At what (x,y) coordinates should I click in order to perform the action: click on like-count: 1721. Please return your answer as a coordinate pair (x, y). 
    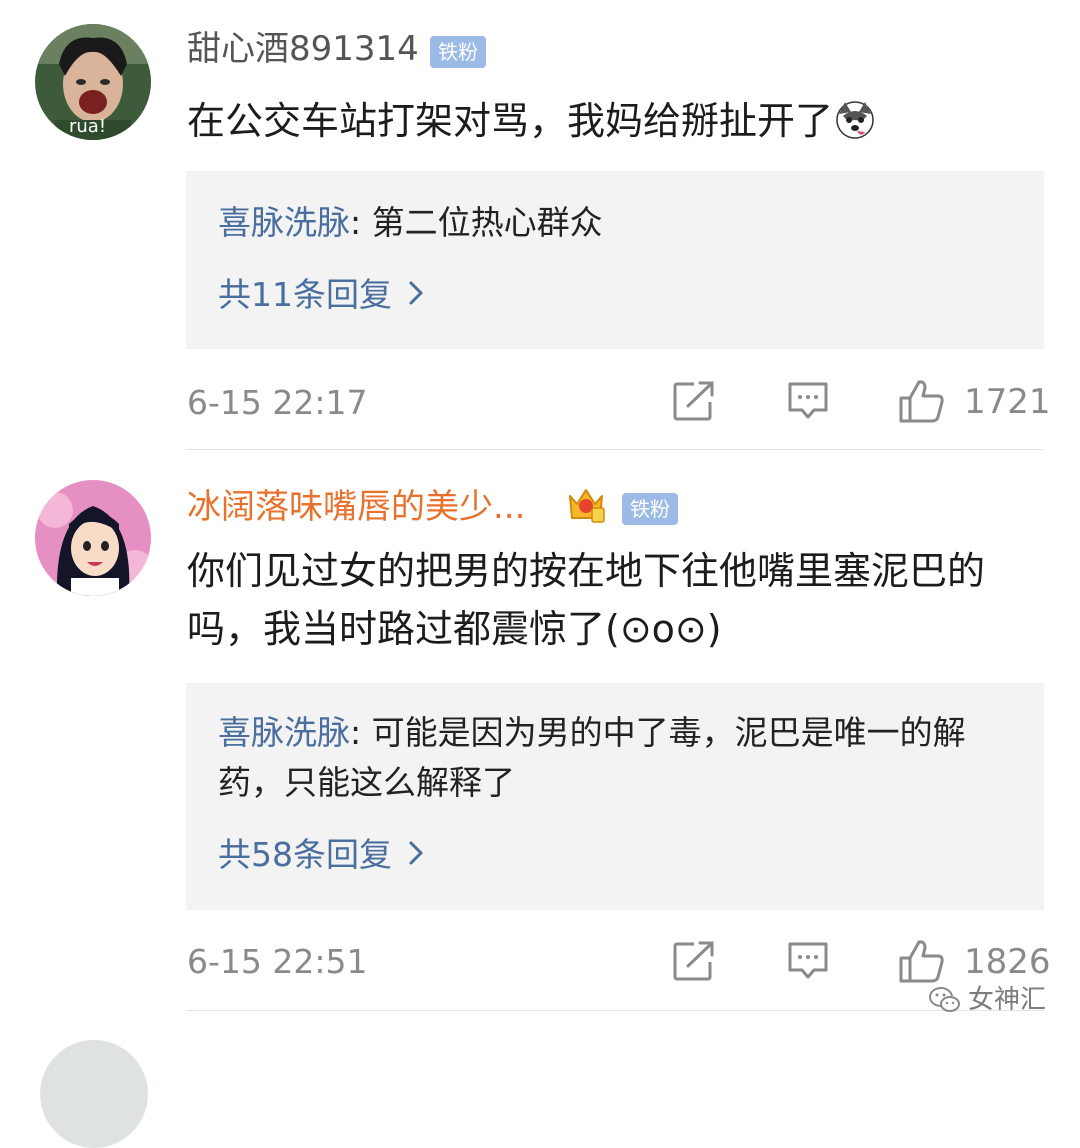
    Looking at the image, I should click on (1007, 402).